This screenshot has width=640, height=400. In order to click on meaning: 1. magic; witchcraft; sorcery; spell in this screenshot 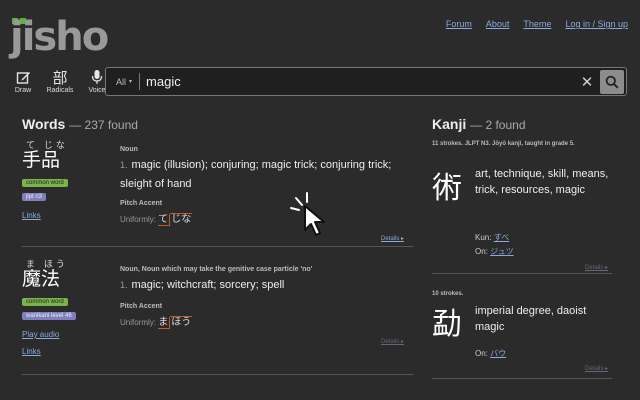, I will do `click(270, 285)`.